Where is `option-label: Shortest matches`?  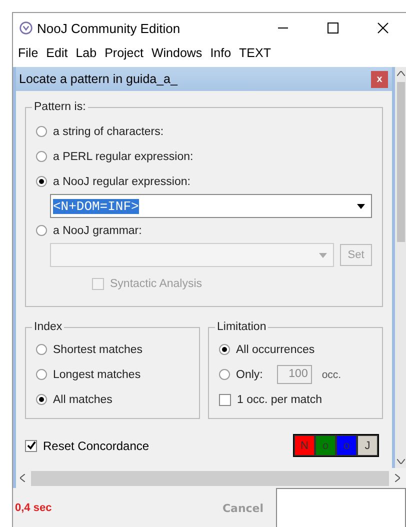
option-label: Shortest matches is located at coordinates (97, 350).